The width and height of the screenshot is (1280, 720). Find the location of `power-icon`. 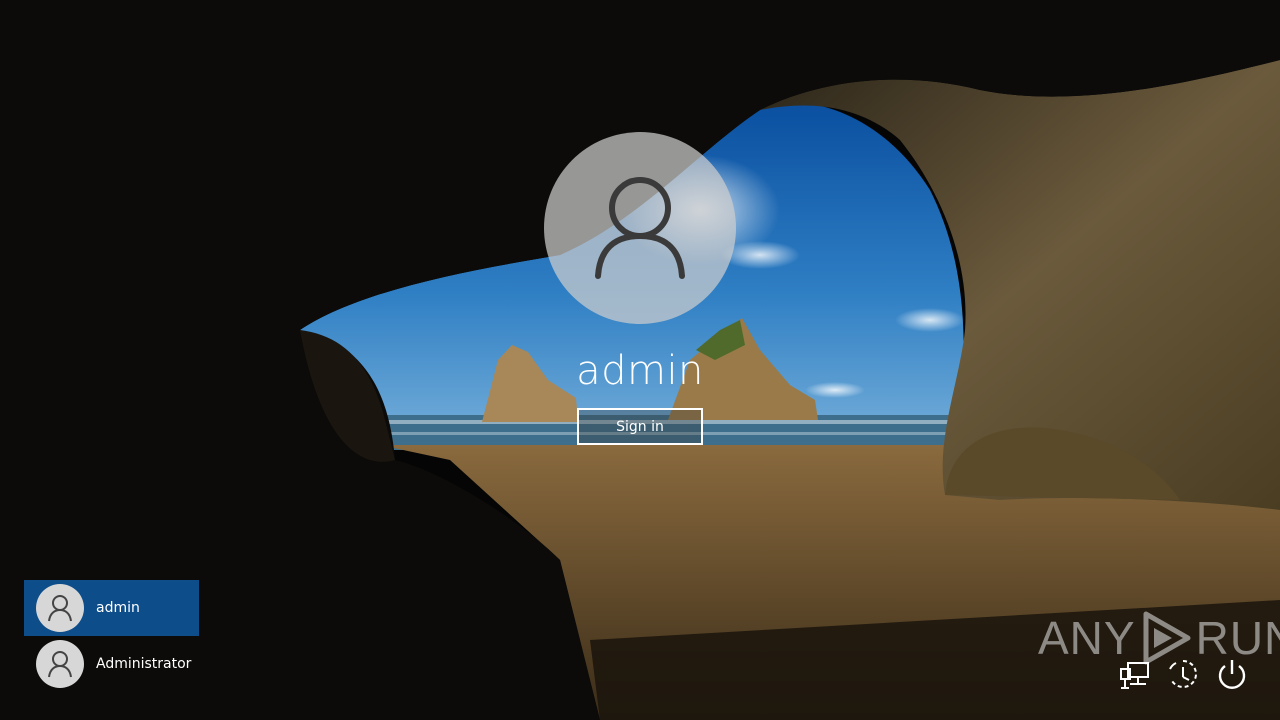

power-icon is located at coordinates (1232, 674).